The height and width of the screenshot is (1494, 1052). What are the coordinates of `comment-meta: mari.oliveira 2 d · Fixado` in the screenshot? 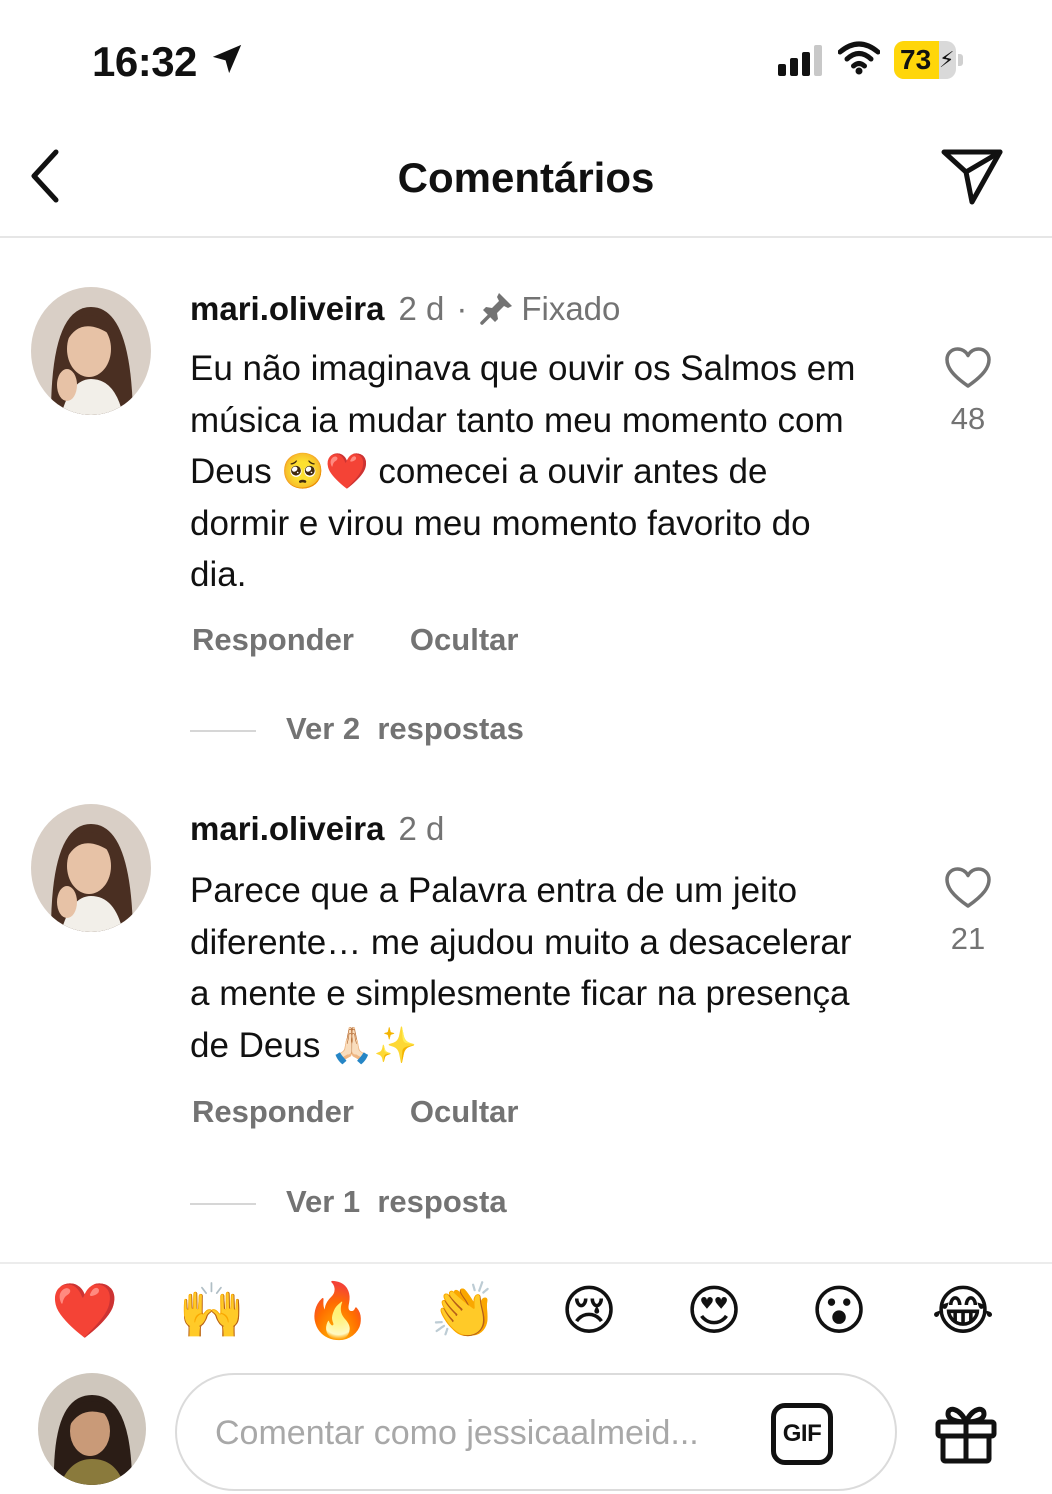 It's located at (405, 310).